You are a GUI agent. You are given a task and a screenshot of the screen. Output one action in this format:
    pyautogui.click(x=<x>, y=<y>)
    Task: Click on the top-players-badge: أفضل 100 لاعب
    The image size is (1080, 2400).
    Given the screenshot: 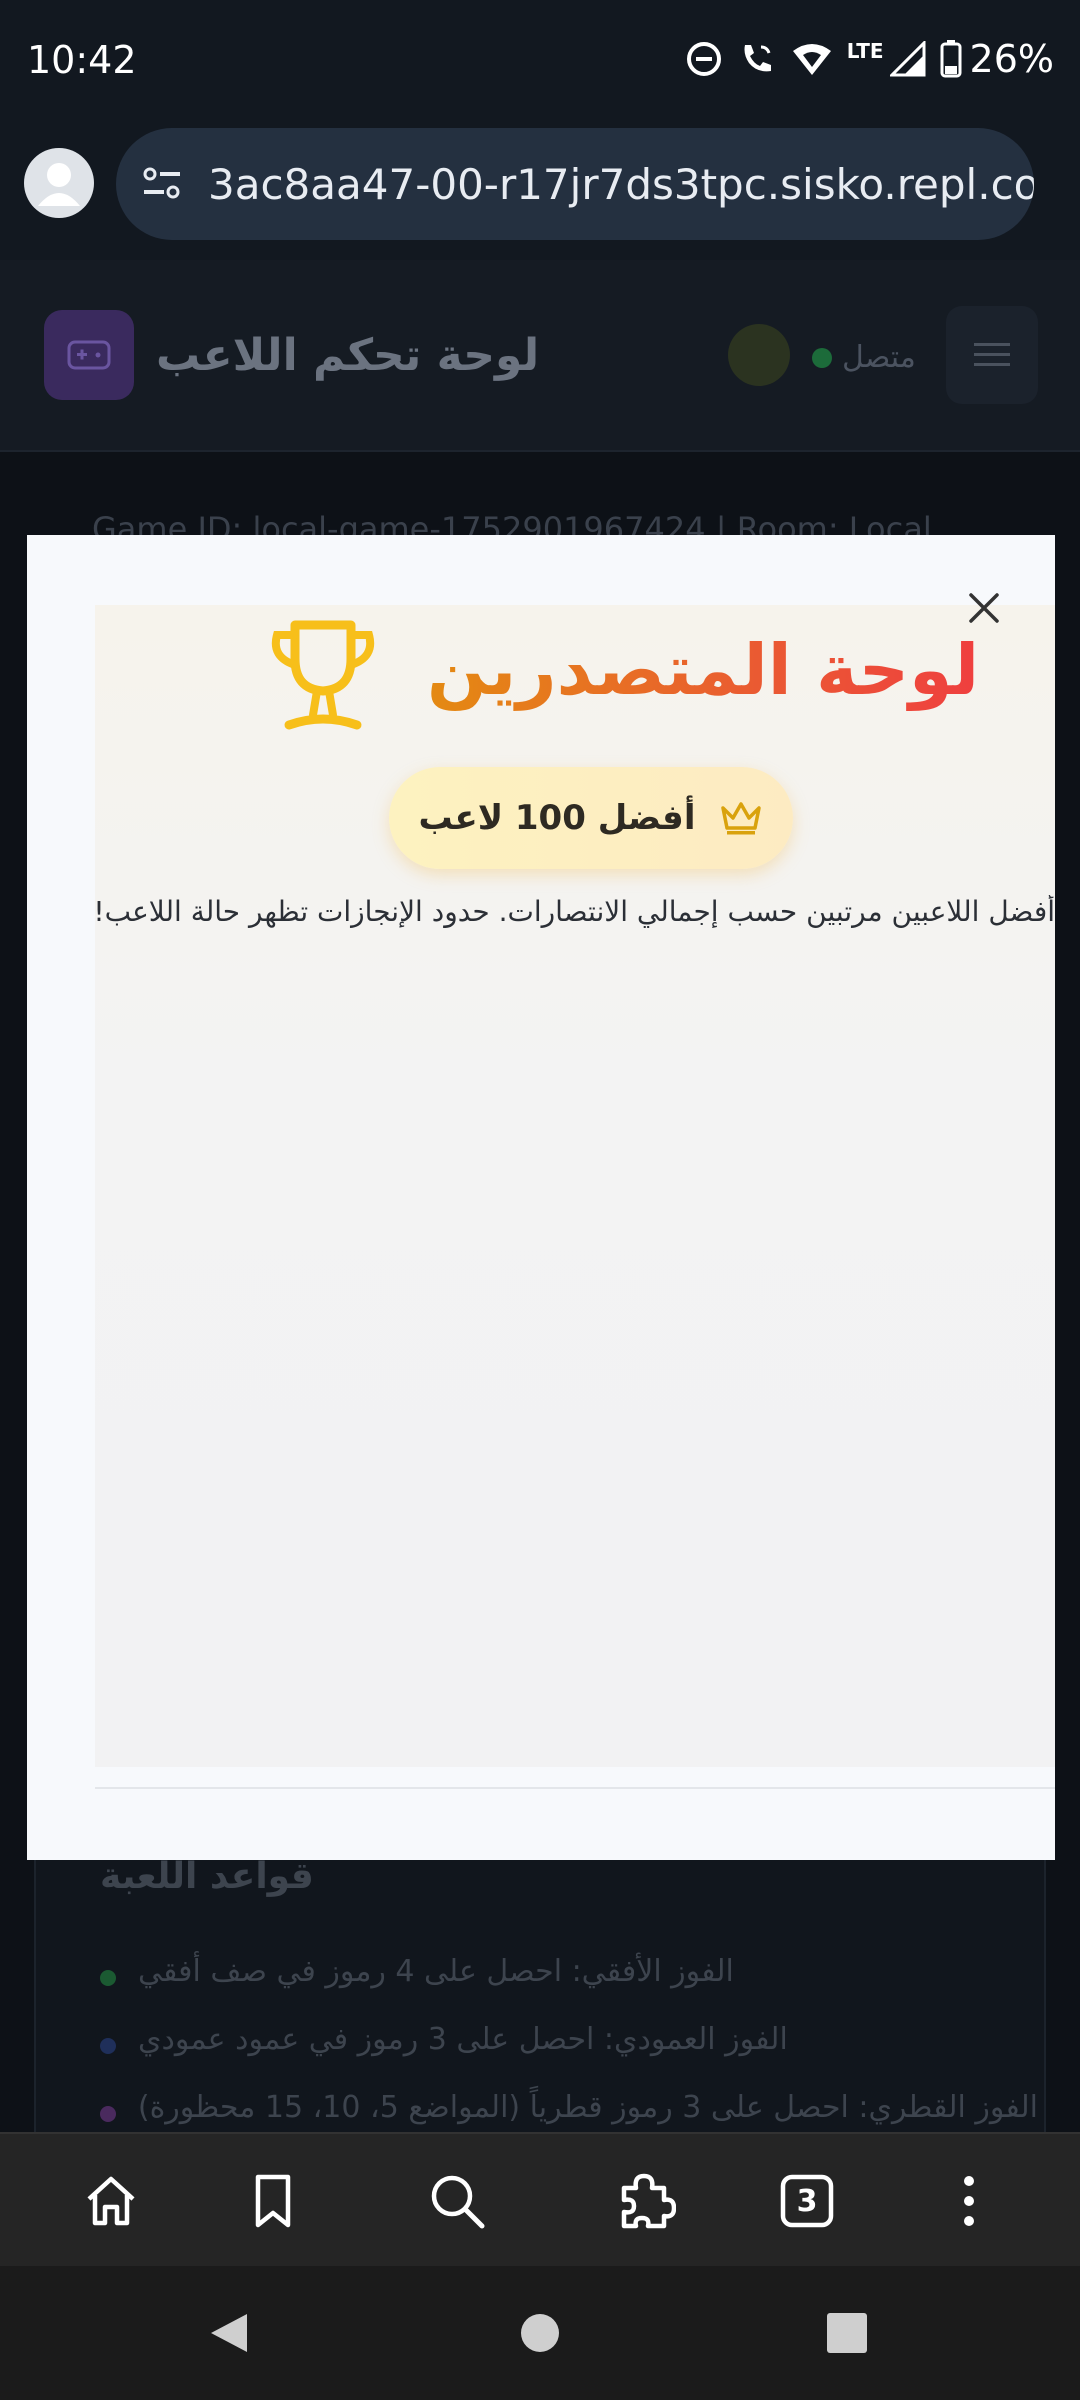 What is the action you would take?
    pyautogui.click(x=591, y=818)
    